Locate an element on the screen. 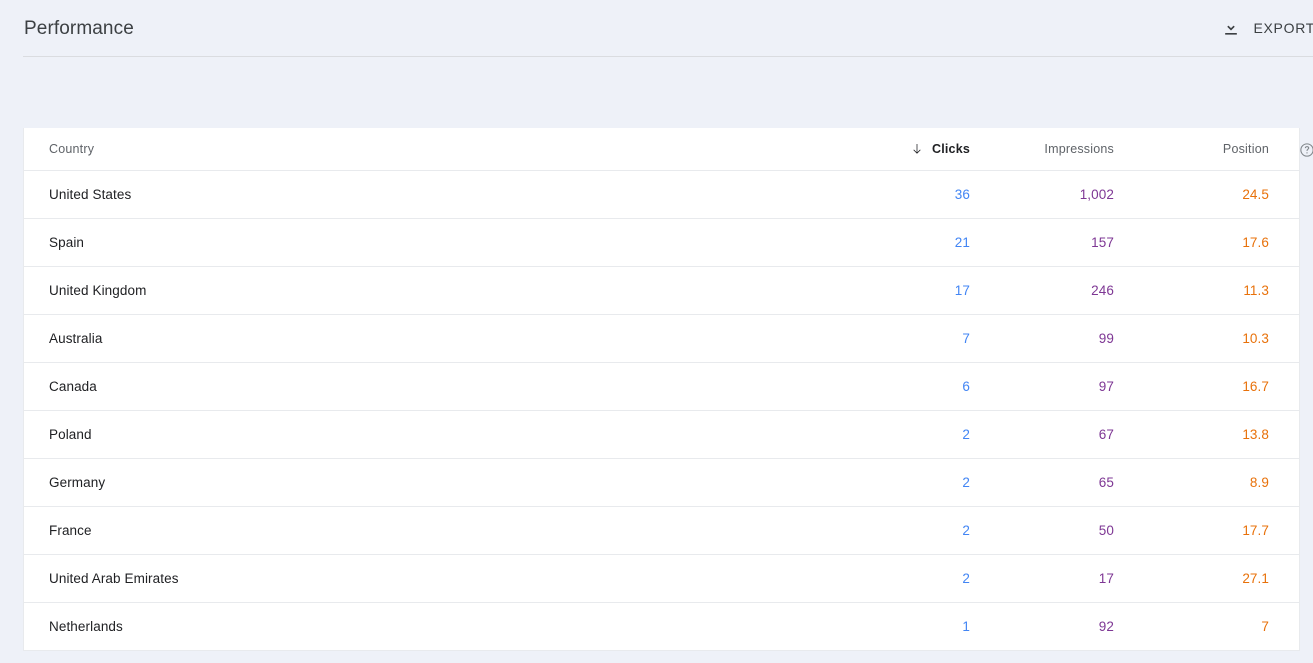 The height and width of the screenshot is (663, 1313). cell-country: United Kingdom is located at coordinates (442, 290).